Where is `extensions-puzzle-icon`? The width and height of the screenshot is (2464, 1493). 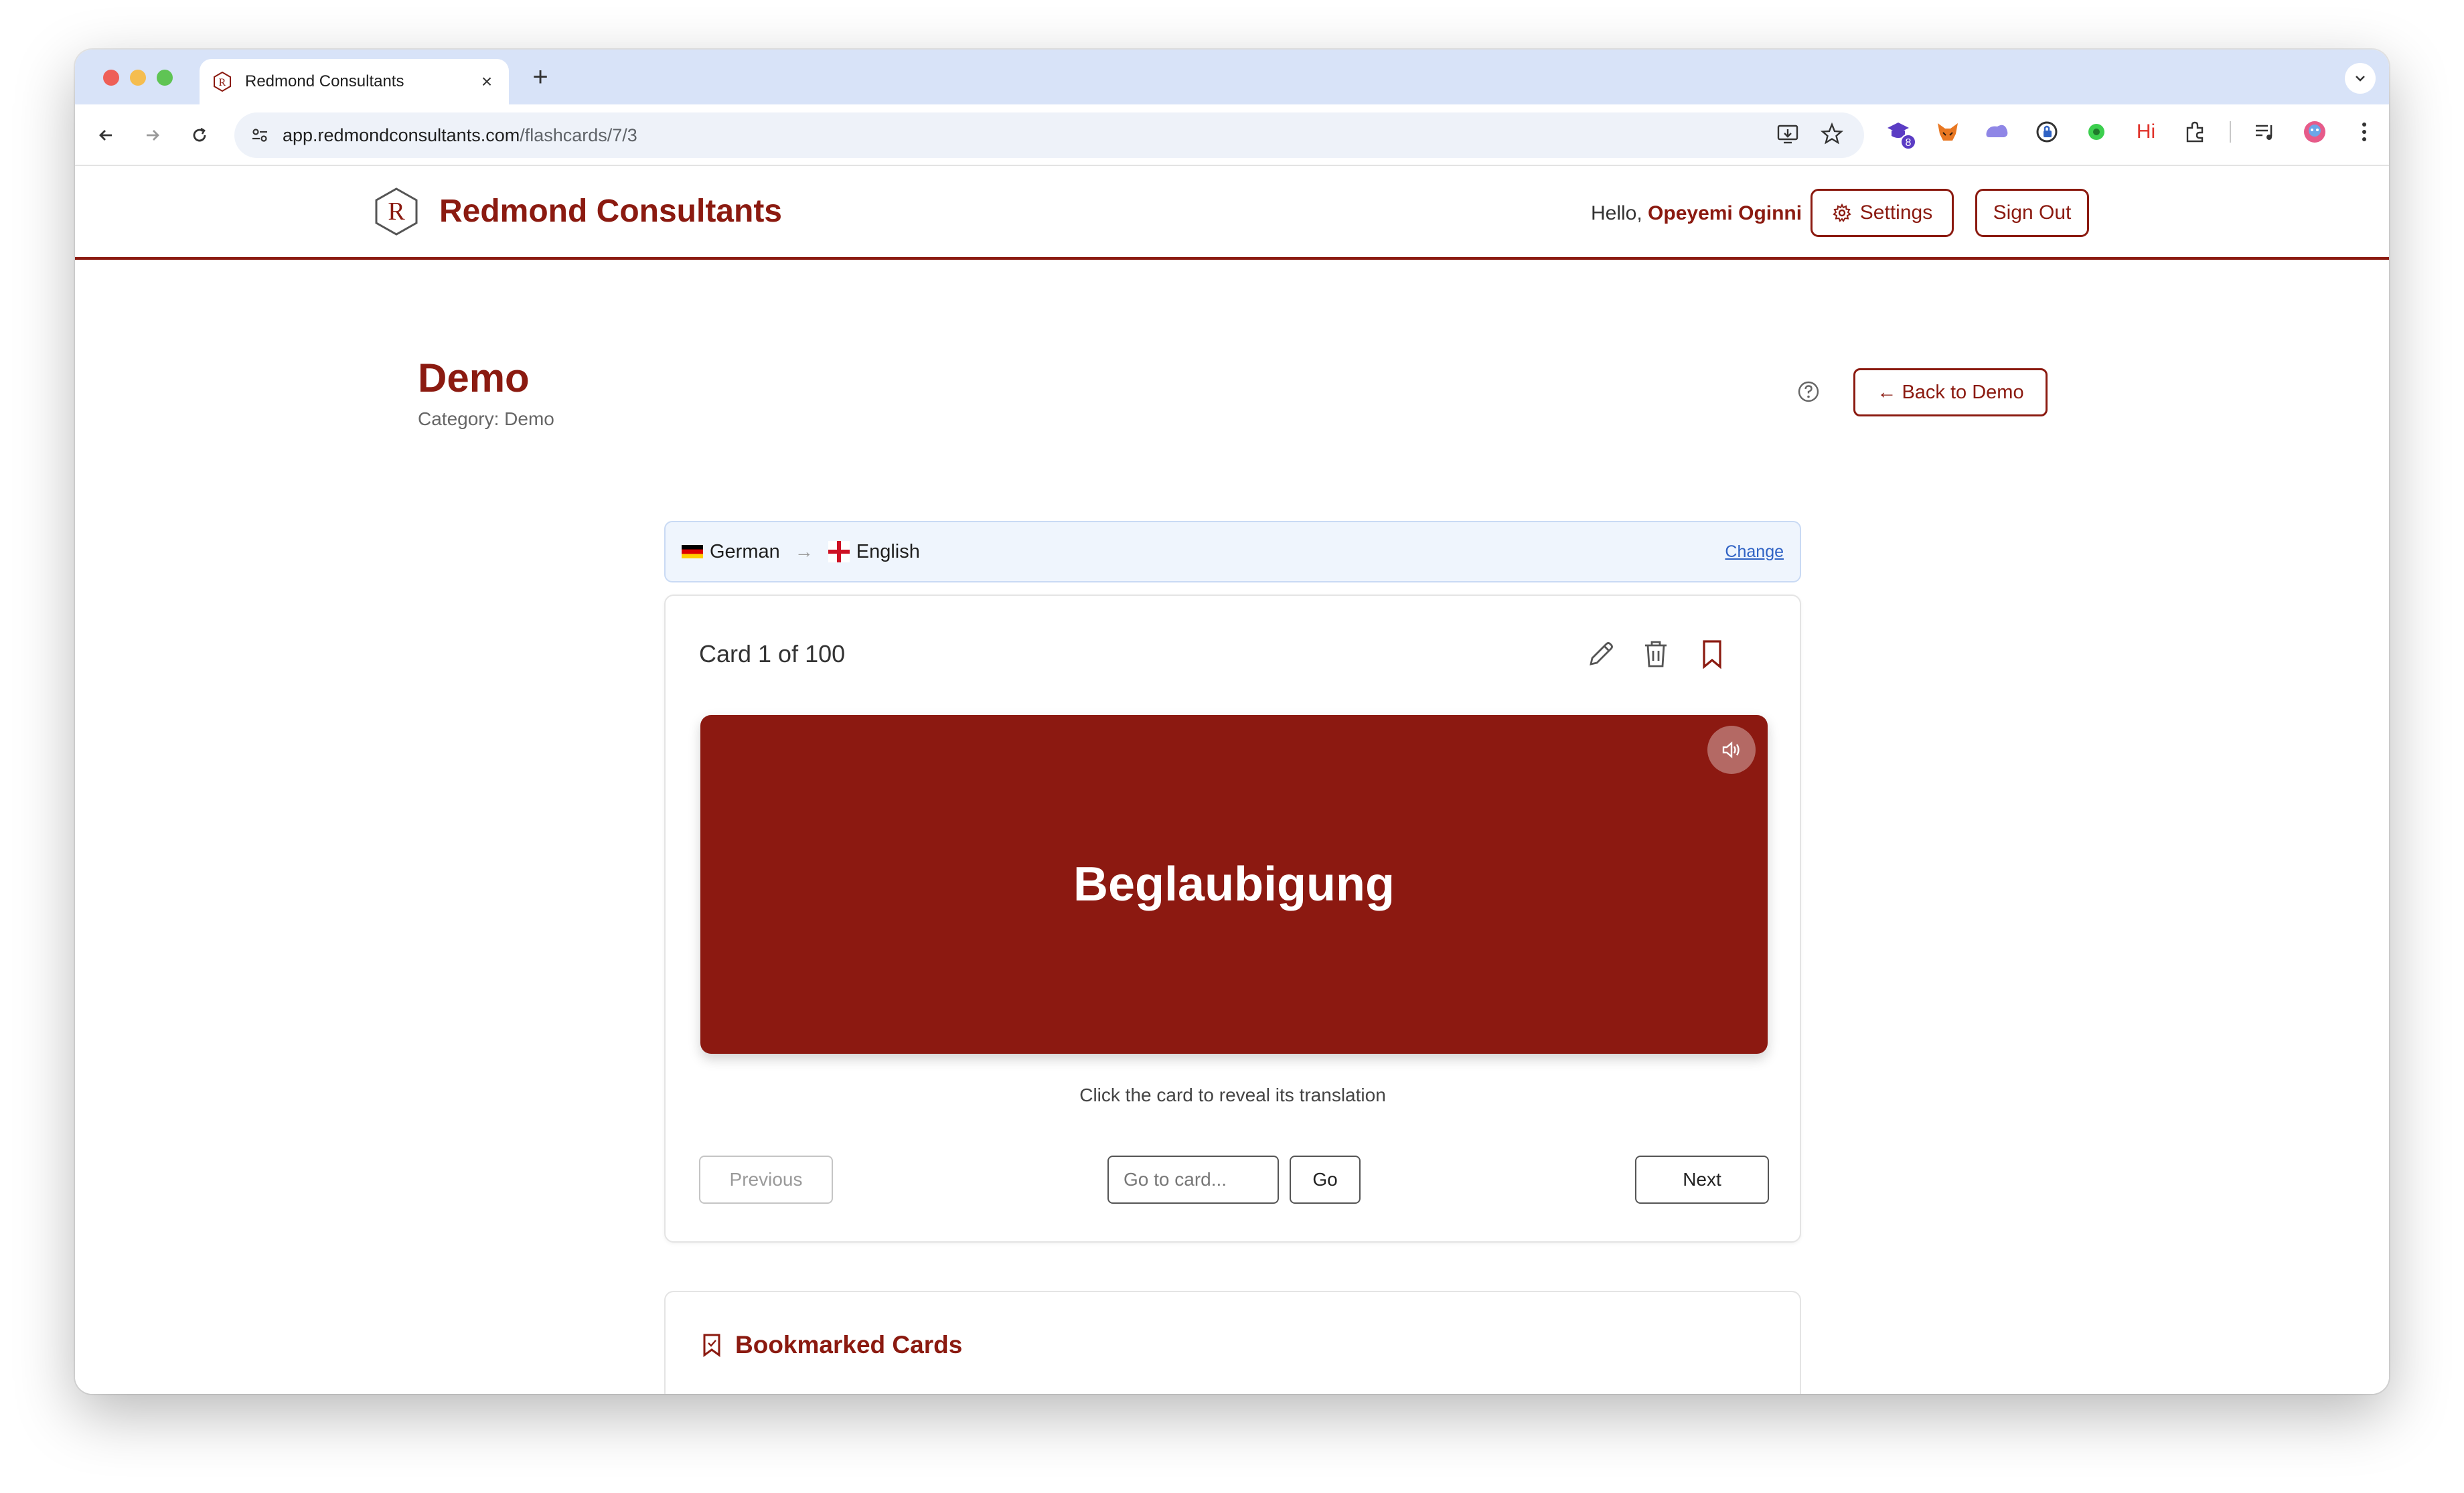 extensions-puzzle-icon is located at coordinates (2195, 131).